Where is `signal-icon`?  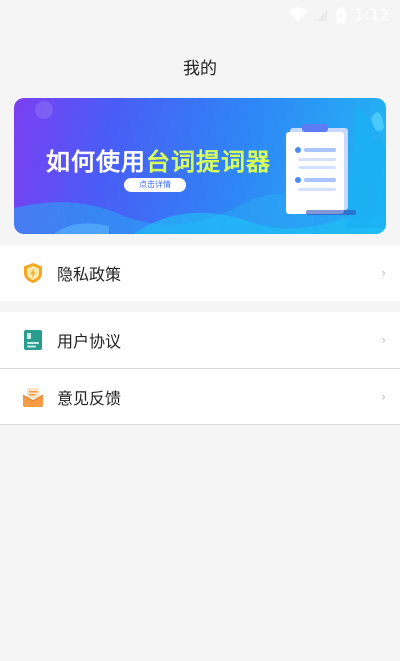 signal-icon is located at coordinates (322, 15).